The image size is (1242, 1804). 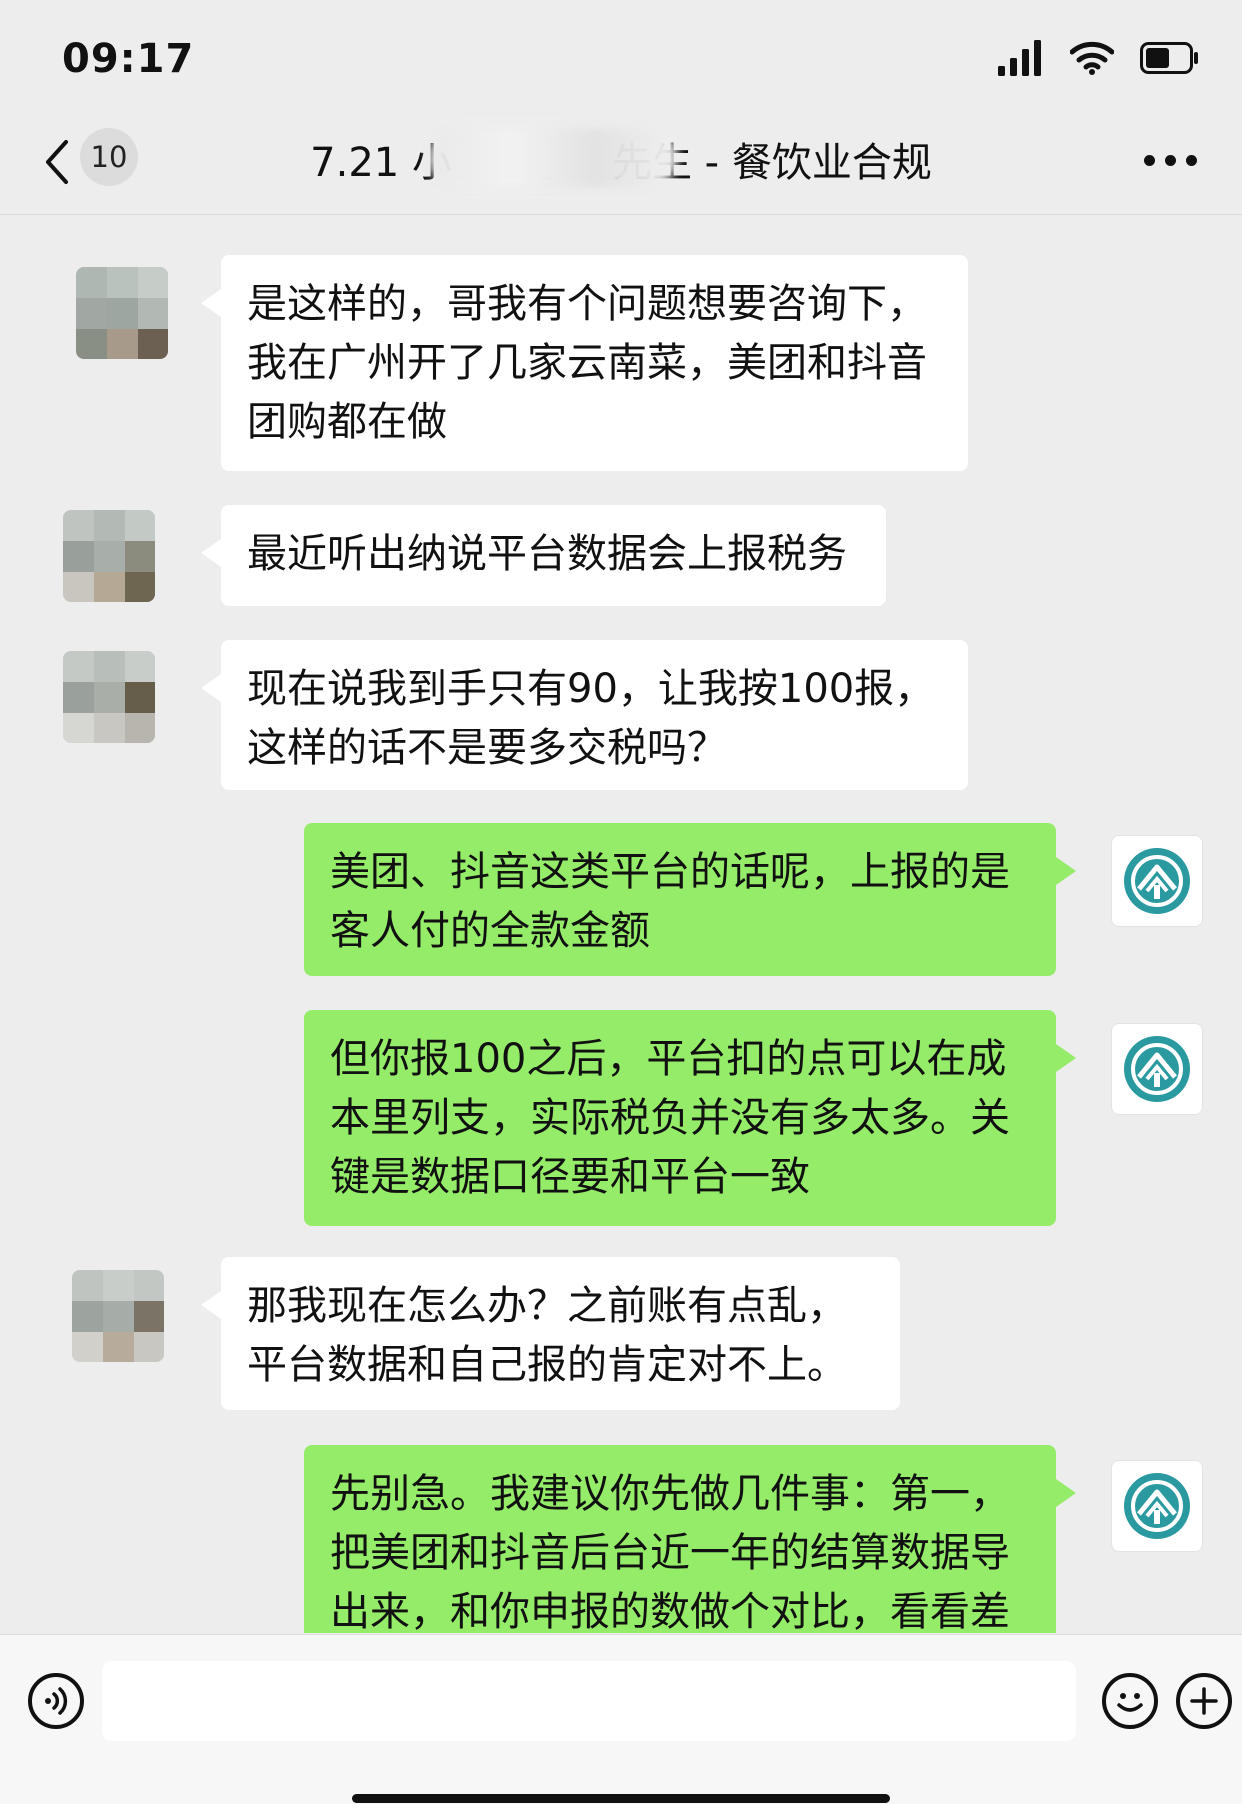 I want to click on redacted-name-blur, so click(x=553, y=158).